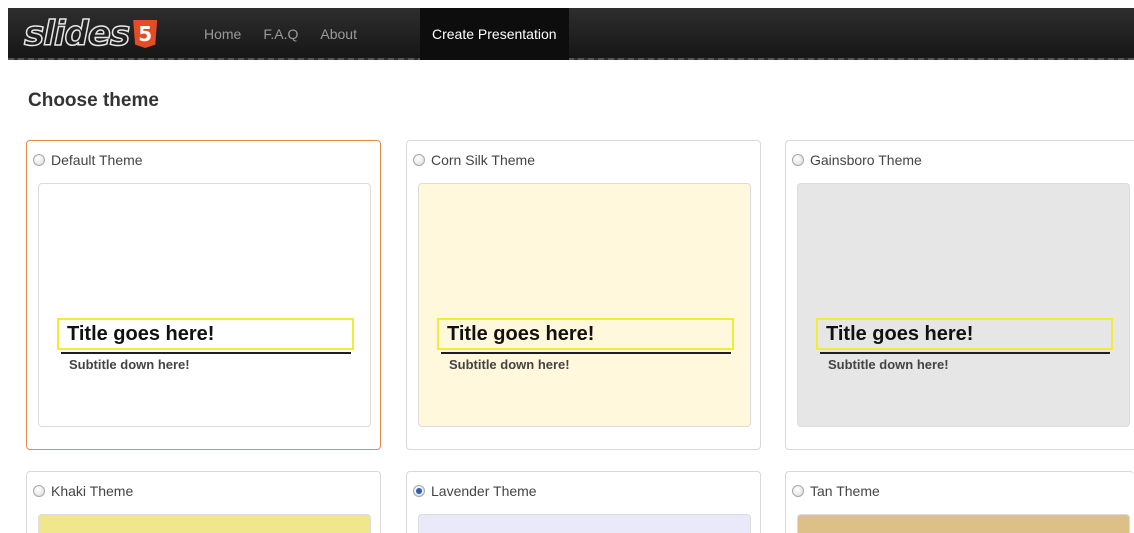 This screenshot has height=533, width=1134. What do you see at coordinates (963, 305) in the screenshot?
I see `theme-preview-gainsboro: Title goes here! Subtitle down here!` at bounding box center [963, 305].